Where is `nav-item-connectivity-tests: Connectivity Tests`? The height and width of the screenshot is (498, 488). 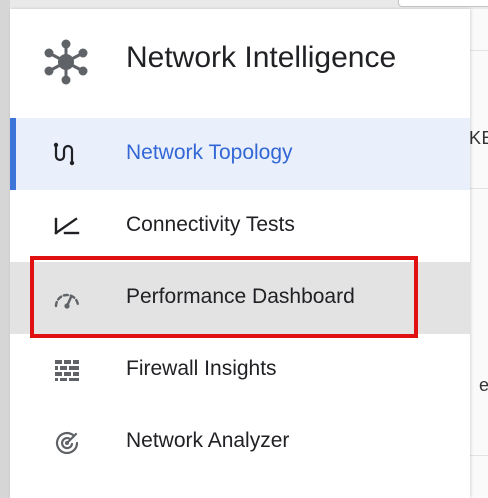
nav-item-connectivity-tests: Connectivity Tests is located at coordinates (240, 226).